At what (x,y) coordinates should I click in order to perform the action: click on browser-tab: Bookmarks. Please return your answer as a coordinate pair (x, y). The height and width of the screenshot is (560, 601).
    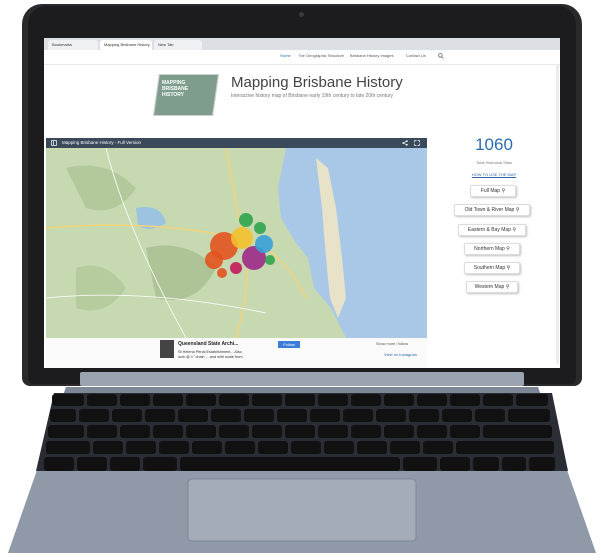
    Looking at the image, I should click on (73, 45).